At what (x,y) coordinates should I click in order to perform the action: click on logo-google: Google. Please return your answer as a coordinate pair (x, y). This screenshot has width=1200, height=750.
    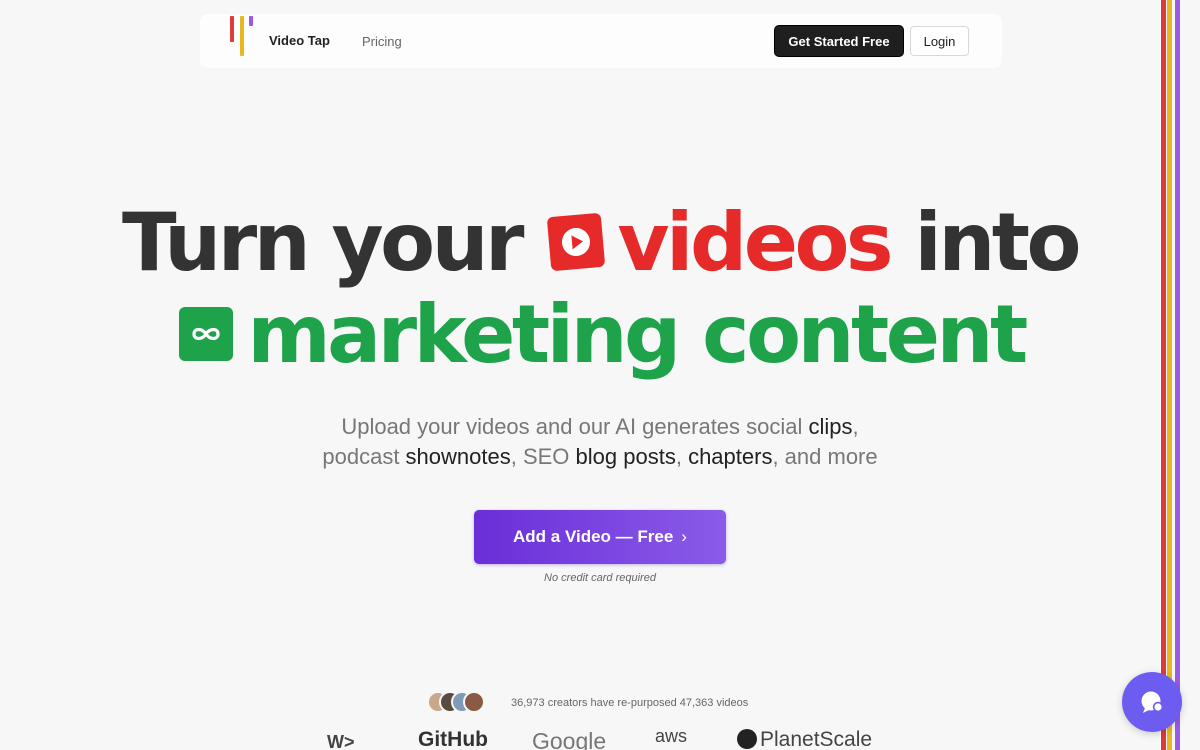
    Looking at the image, I should click on (569, 739).